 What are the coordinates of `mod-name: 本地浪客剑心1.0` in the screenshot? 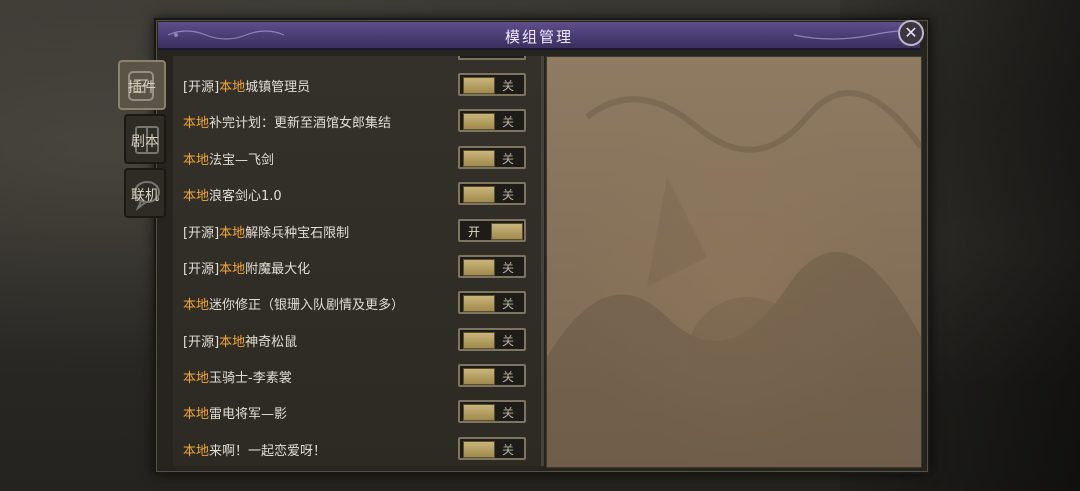 It's located at (232, 194).